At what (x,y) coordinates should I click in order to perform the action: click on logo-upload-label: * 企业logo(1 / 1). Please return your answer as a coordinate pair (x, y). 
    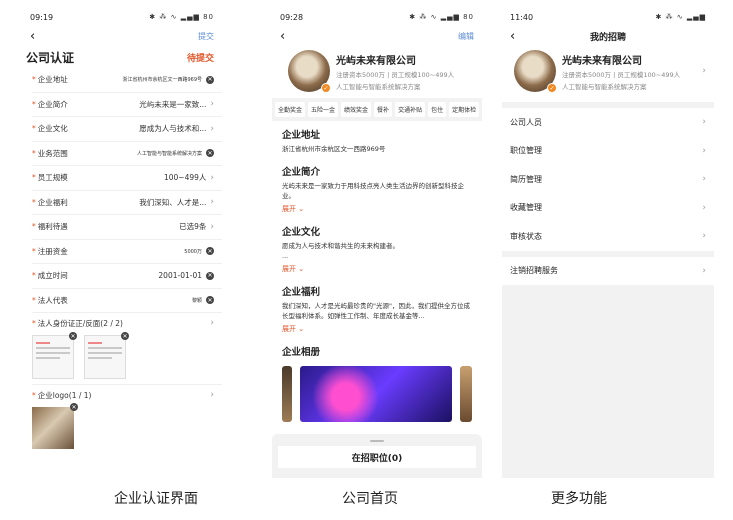
    Looking at the image, I should click on (62, 395).